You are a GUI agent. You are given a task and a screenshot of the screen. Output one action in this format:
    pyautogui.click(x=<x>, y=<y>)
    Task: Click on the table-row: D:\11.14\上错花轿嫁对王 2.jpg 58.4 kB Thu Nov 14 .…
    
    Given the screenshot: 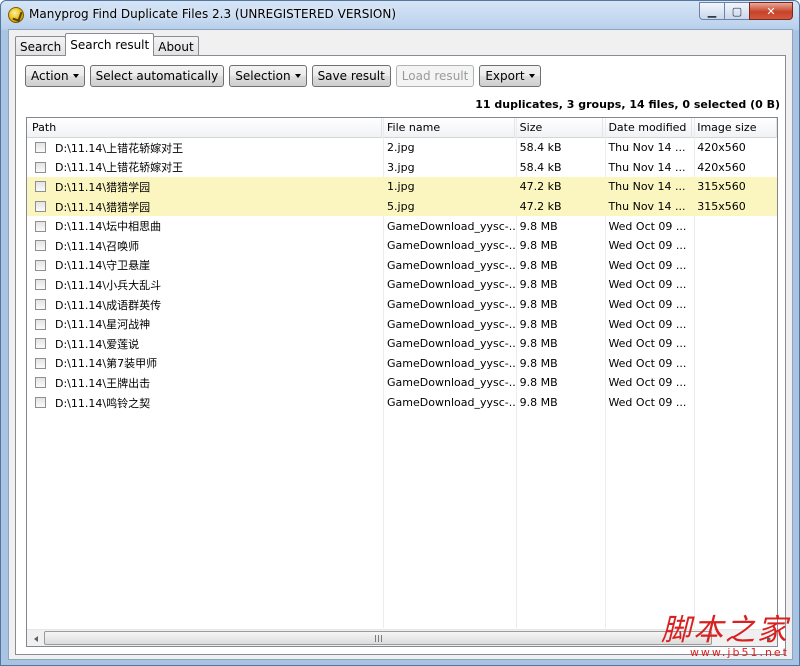 What is the action you would take?
    pyautogui.click(x=402, y=148)
    